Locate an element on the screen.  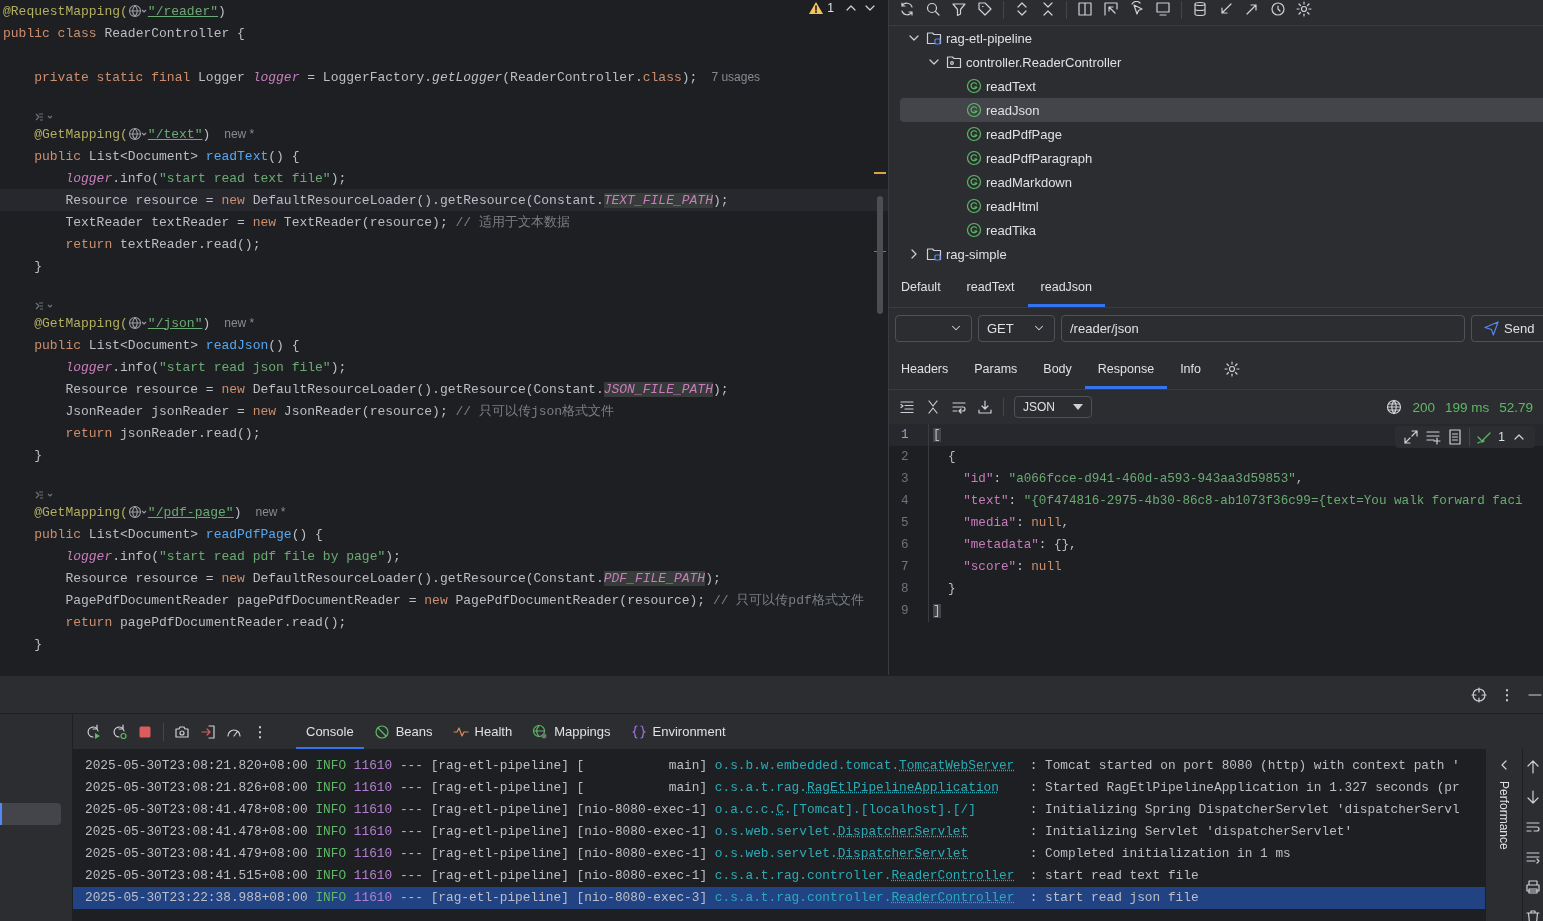
log-line: 2025-05-30T23:08:41.478+08:00 INFO 11610 --- [rag-etl-pipeline] [nio-8080-exec-1] o.s.web.servlet.DispatcherServlet : Initializing Servlet 'dispatcherServlet' is located at coordinates (779, 832).